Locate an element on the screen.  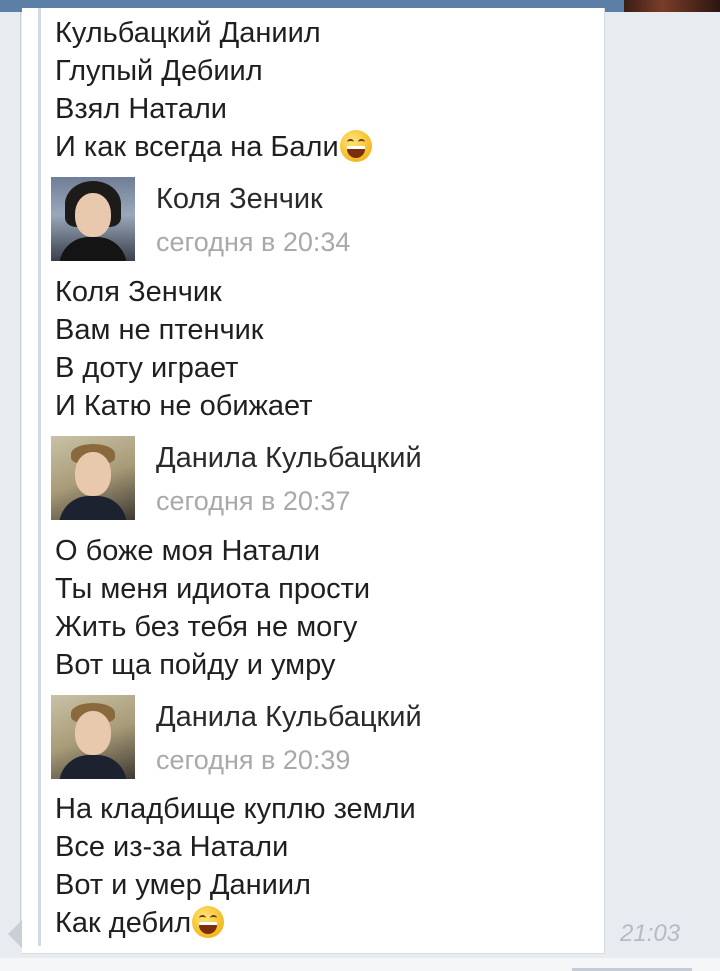
bubble-tail is located at coordinates (15, 934).